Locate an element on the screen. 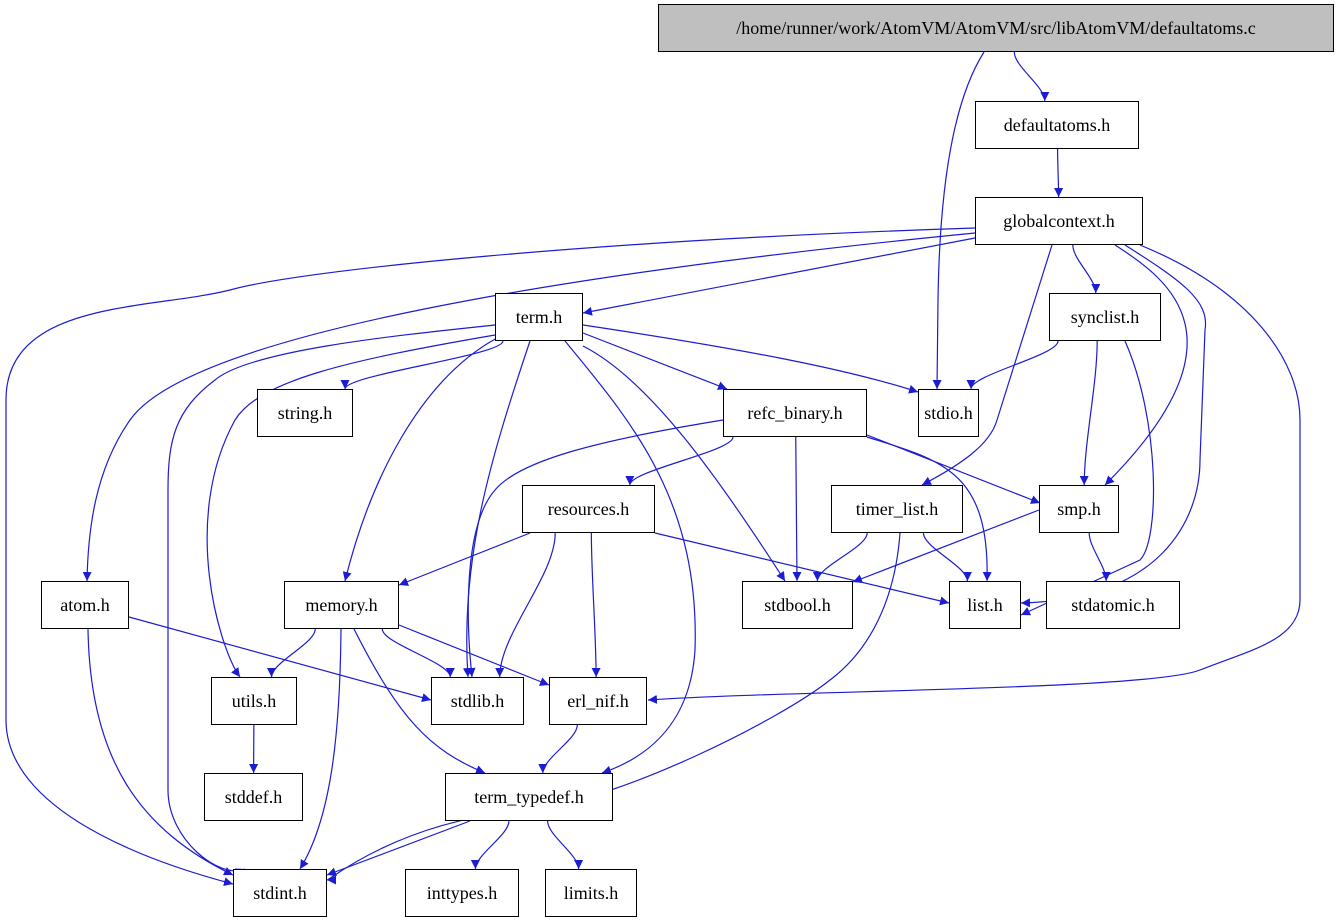 Image resolution: width=1339 pixels, height=923 pixels. edge-globalcontext-to-term is located at coordinates (779, 276).